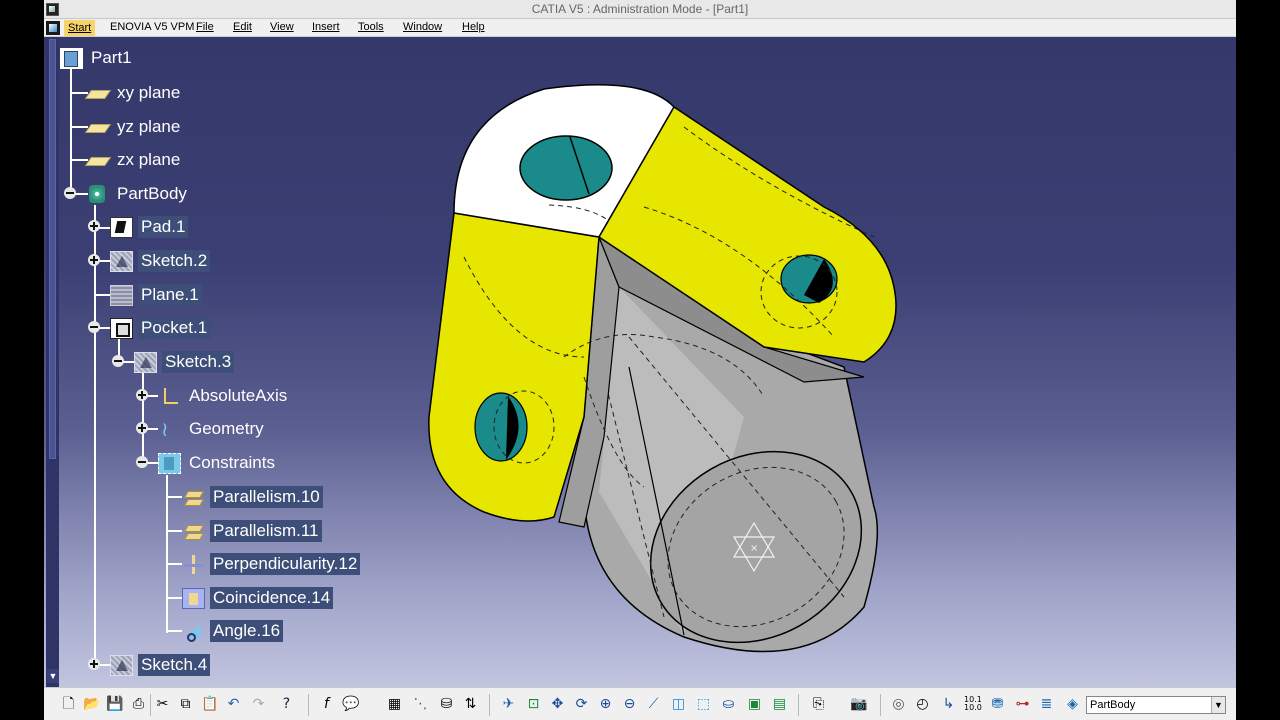 Image resolution: width=1280 pixels, height=720 pixels. I want to click on expand-pad1-toggle, so click(94, 226).